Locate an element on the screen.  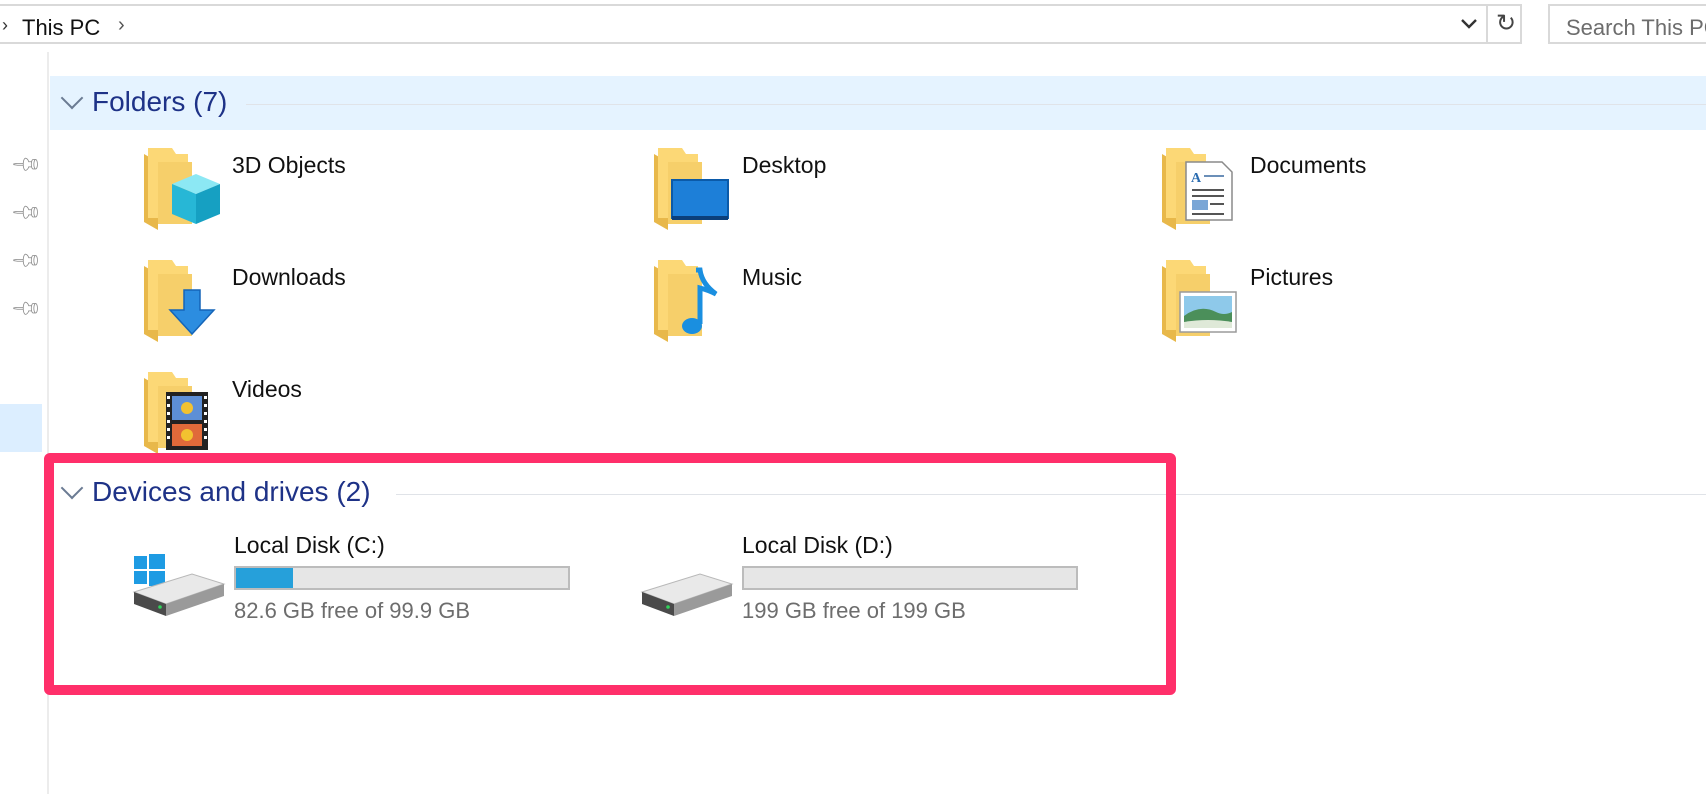
folder-label: Downloads is located at coordinates (289, 277).